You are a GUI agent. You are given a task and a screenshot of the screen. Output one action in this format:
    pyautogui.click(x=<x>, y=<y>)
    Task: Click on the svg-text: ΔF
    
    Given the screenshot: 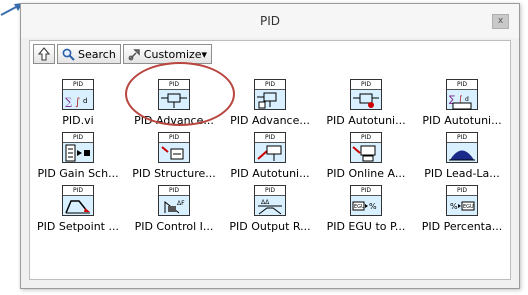 What is the action you would take?
    pyautogui.click(x=181, y=203)
    